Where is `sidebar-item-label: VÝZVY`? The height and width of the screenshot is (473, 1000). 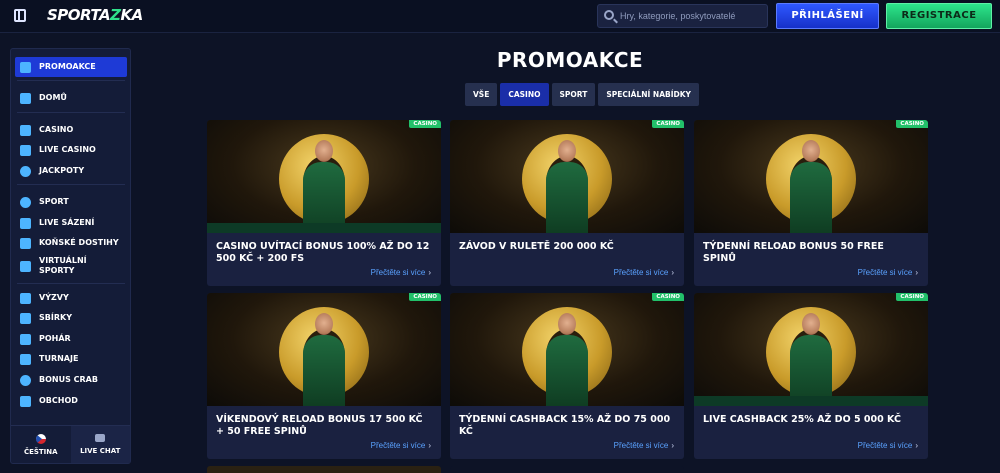 sidebar-item-label: VÝZVY is located at coordinates (54, 297).